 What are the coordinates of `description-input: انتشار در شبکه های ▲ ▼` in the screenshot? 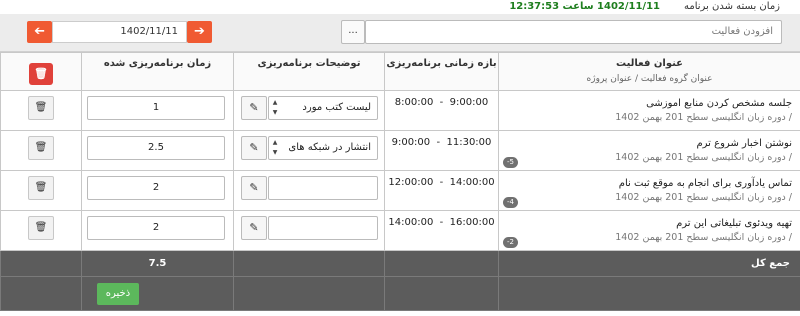 It's located at (323, 148).